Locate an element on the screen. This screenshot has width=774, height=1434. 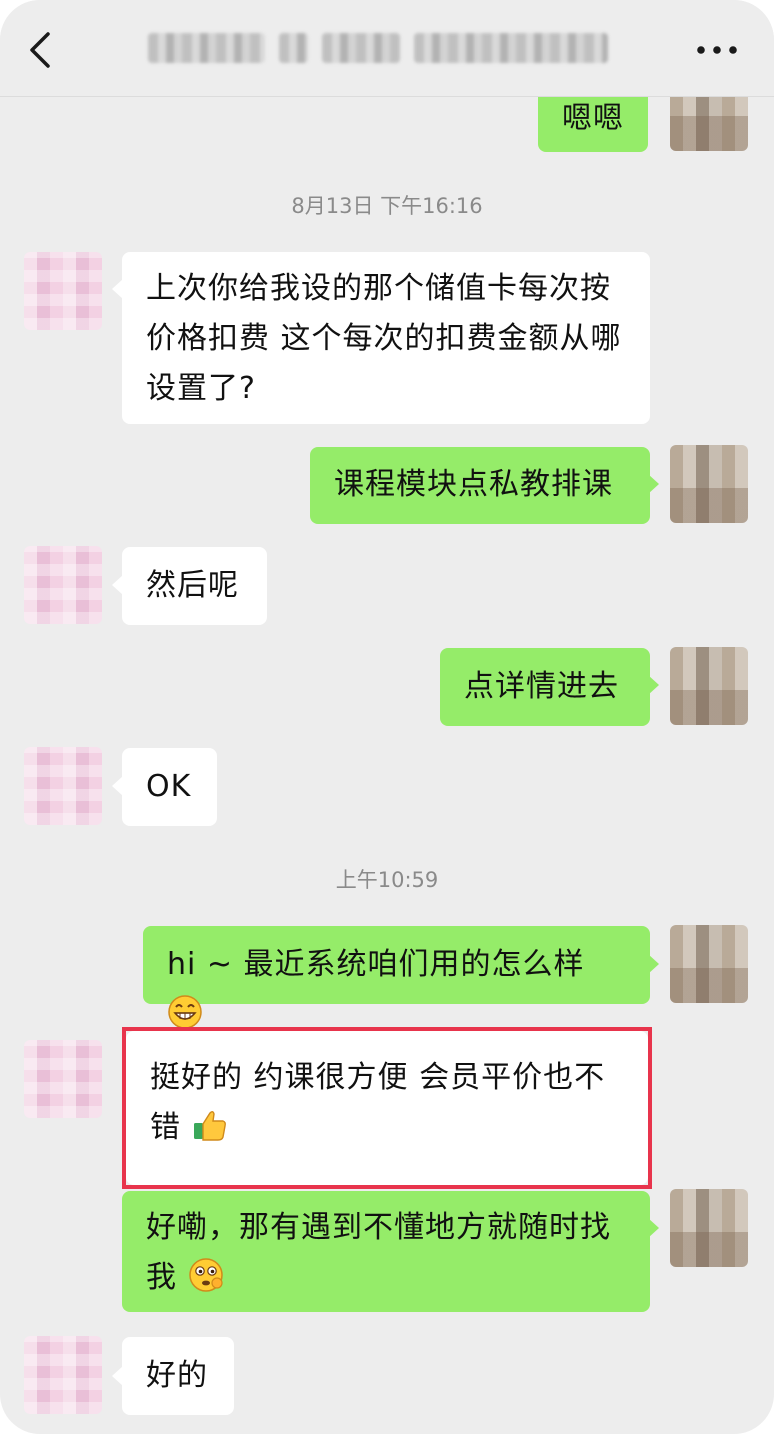
message-text: 然后呢 is located at coordinates (192, 585).